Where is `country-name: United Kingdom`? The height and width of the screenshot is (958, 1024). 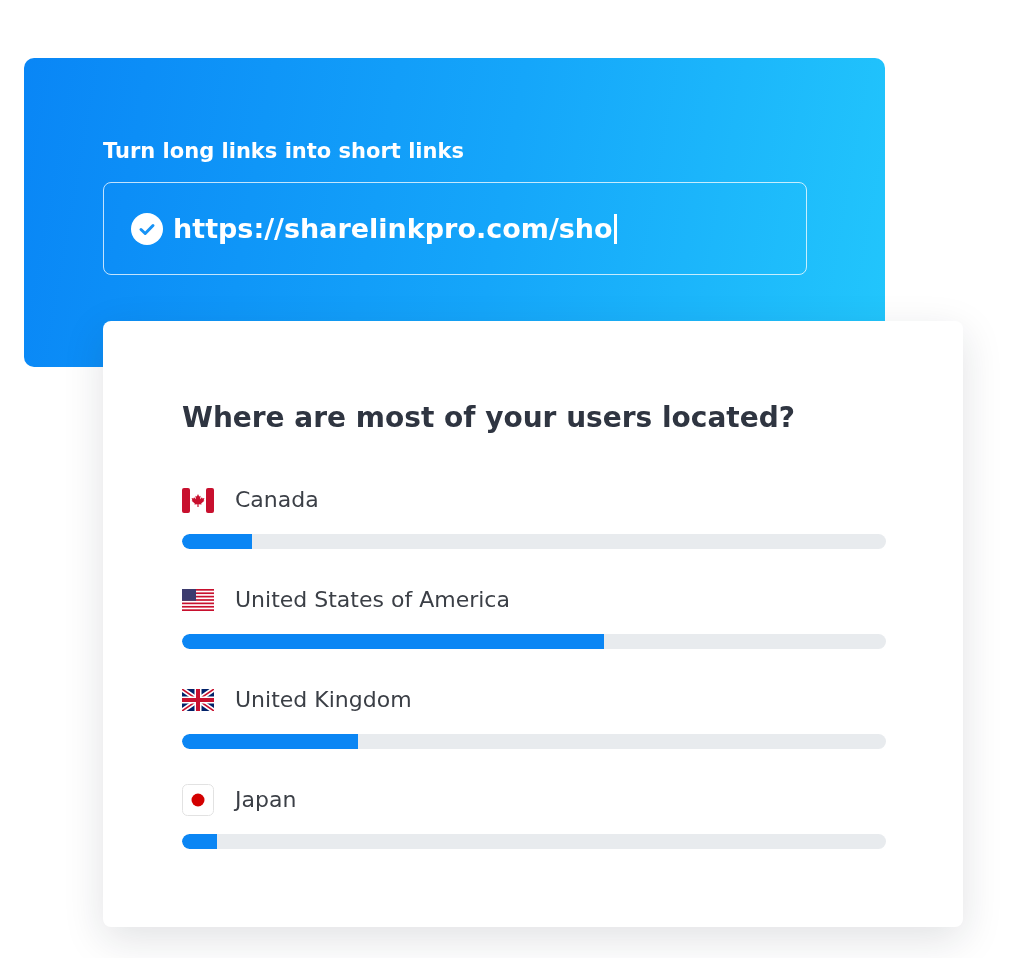 country-name: United Kingdom is located at coordinates (323, 700).